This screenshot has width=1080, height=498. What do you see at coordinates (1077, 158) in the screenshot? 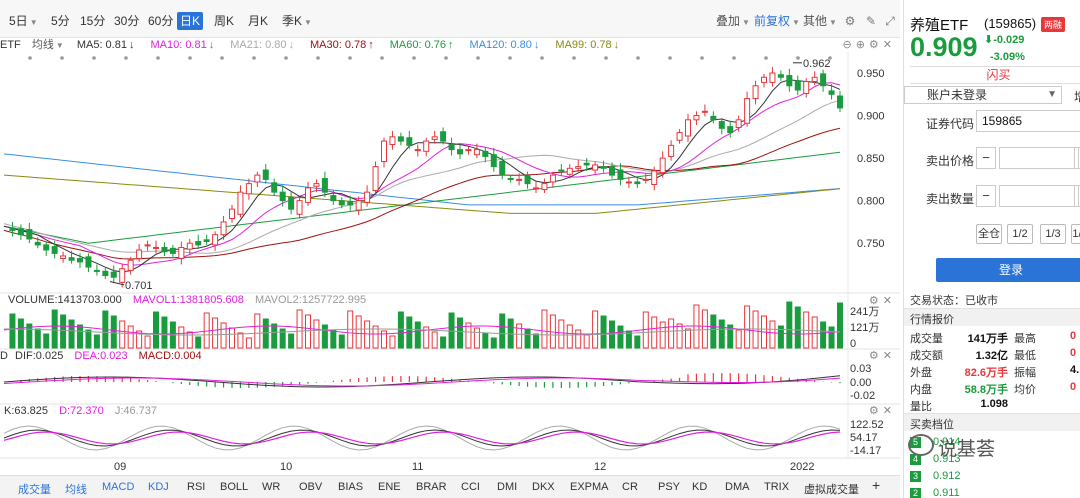
I see `price-plus-button` at bounding box center [1077, 158].